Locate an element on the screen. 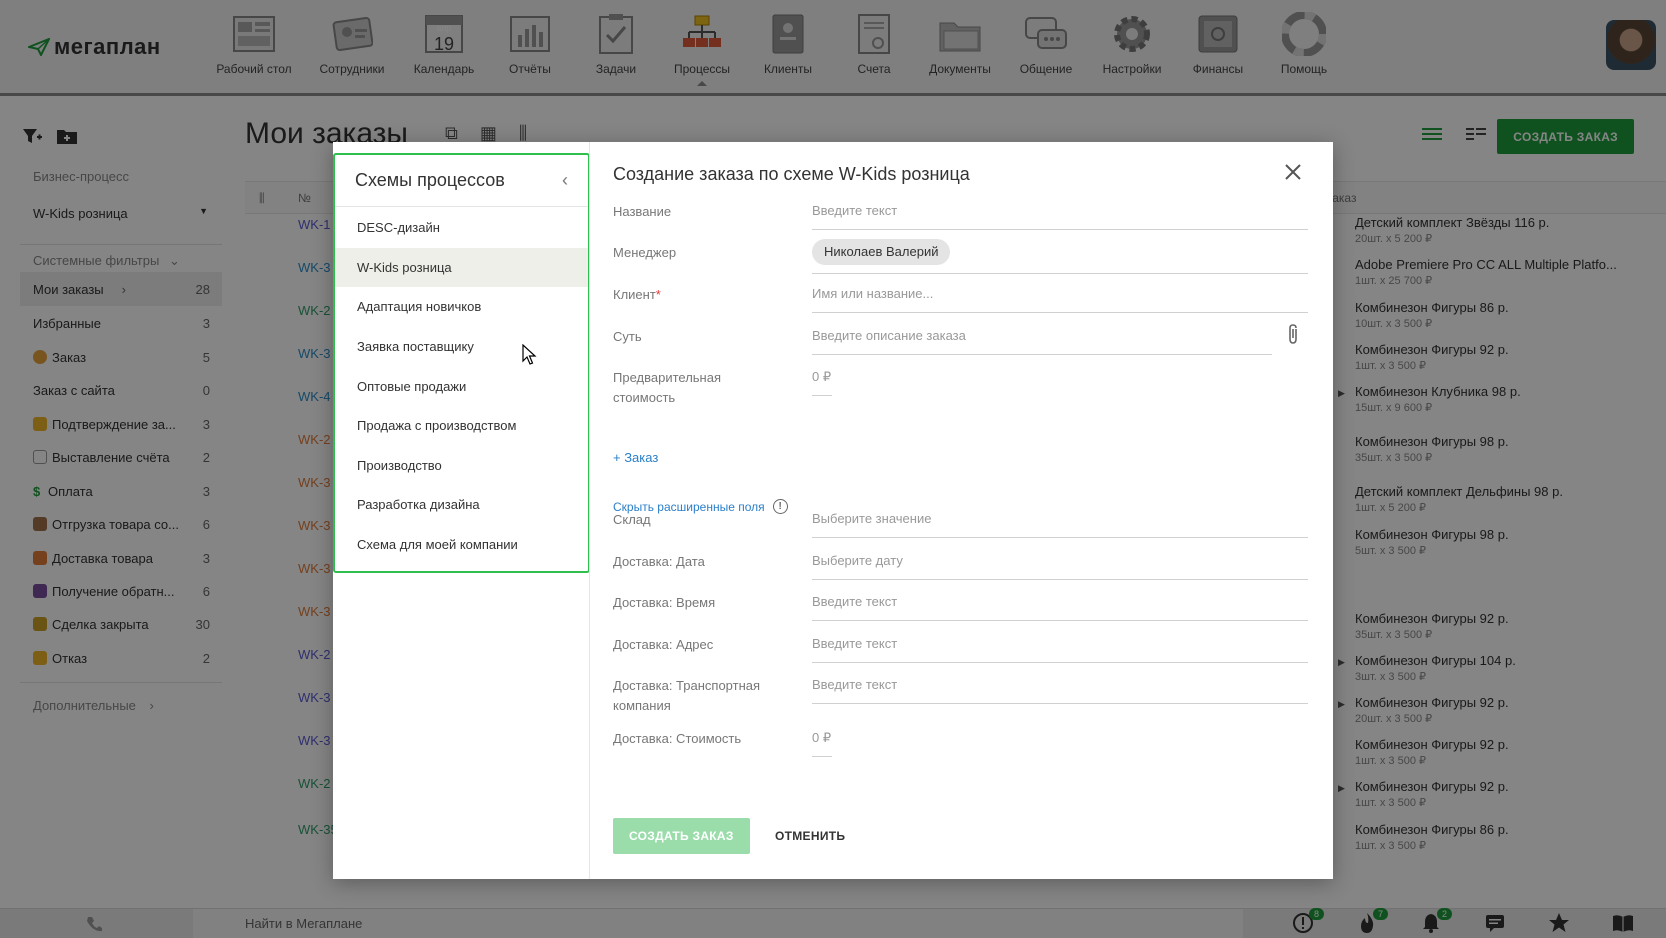  field-label: Склад is located at coordinates (632, 519).